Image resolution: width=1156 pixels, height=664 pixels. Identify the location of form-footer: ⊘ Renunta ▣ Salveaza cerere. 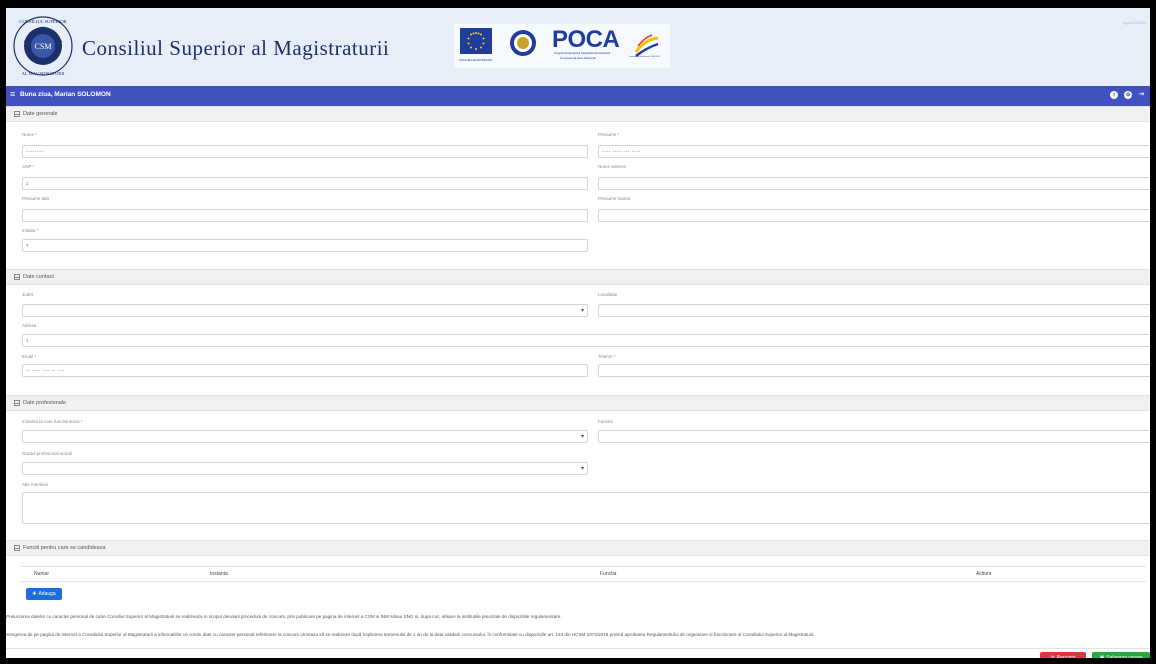
(578, 654).